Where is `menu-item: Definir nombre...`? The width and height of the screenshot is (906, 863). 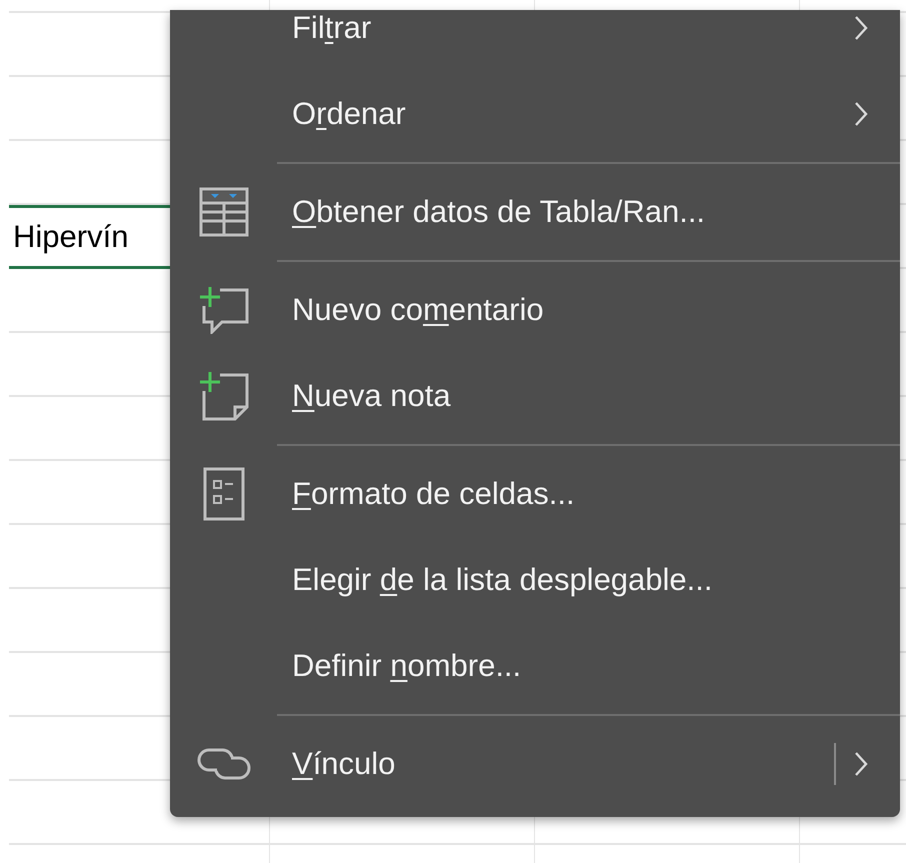
menu-item: Definir nombre... is located at coordinates (535, 666).